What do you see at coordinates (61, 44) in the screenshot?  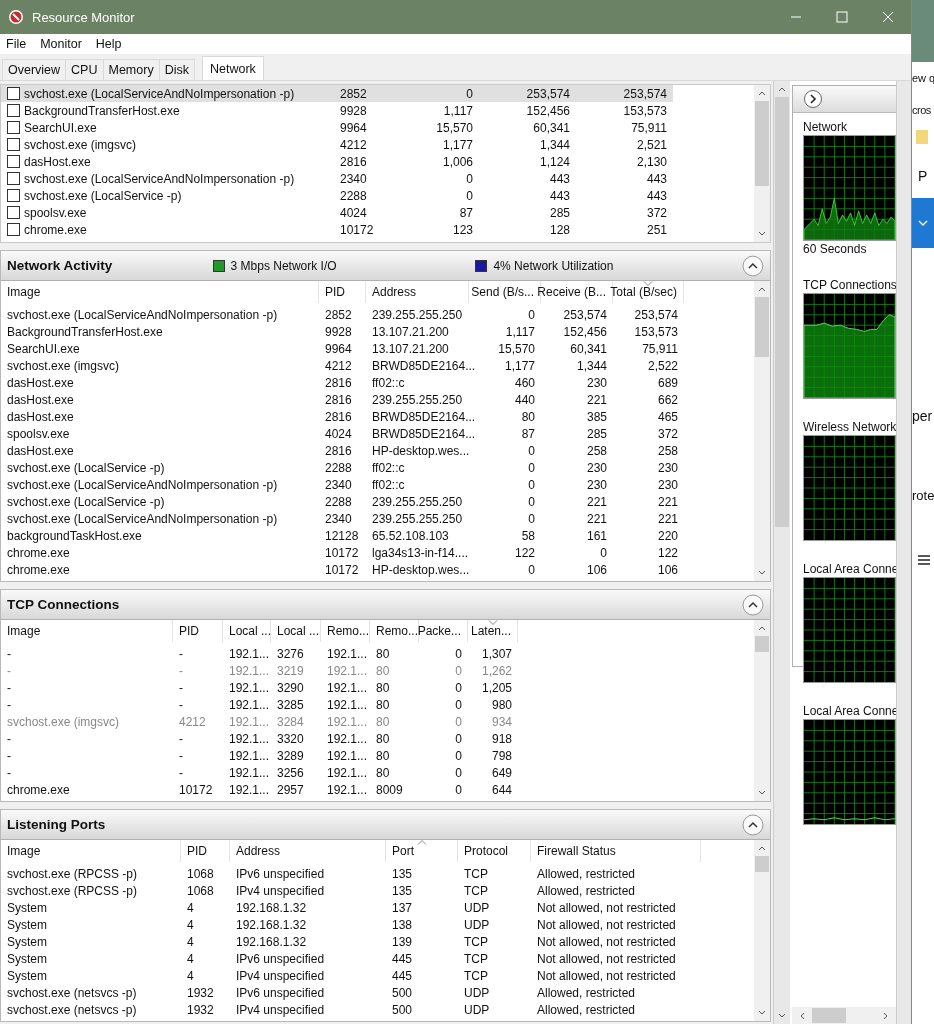 I see `menu-item: Monitor` at bounding box center [61, 44].